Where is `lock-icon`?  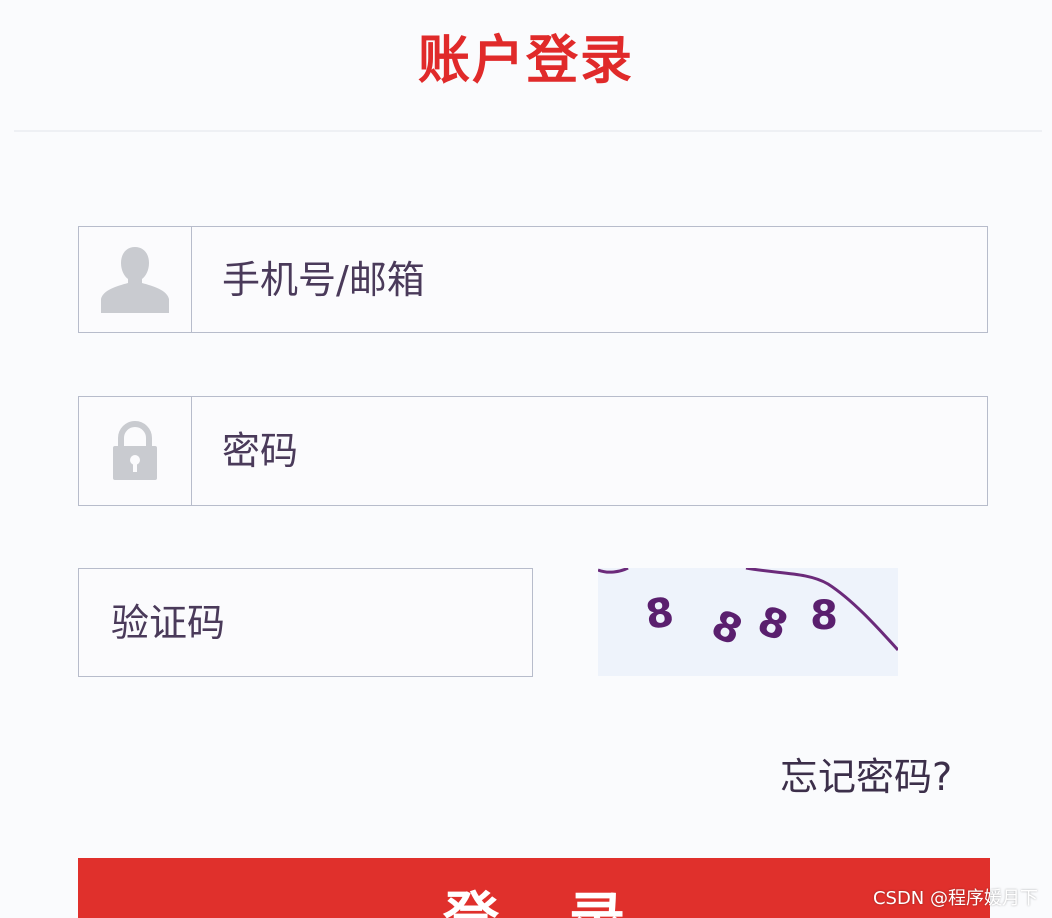 lock-icon is located at coordinates (135, 451).